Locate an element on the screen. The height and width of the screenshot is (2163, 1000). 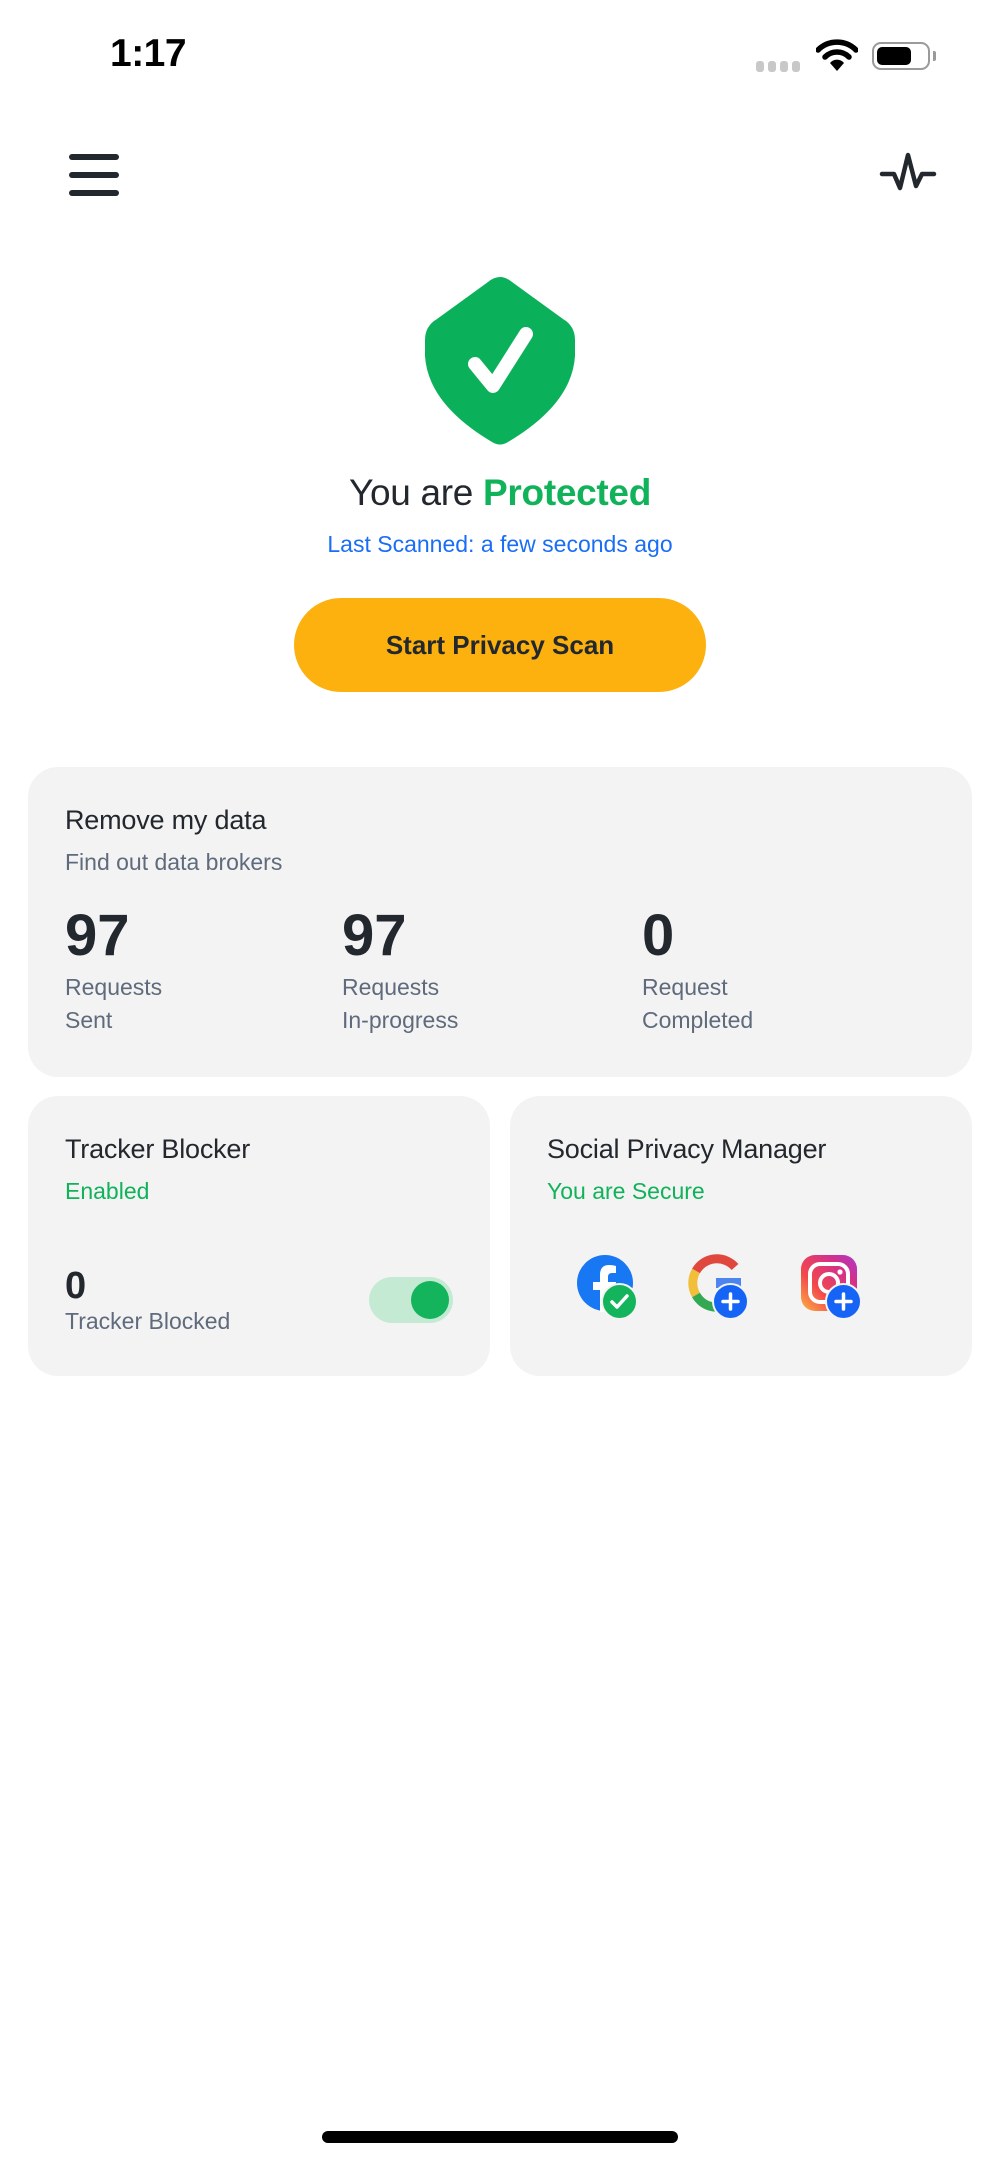
cellular-signal-icon is located at coordinates (778, 66).